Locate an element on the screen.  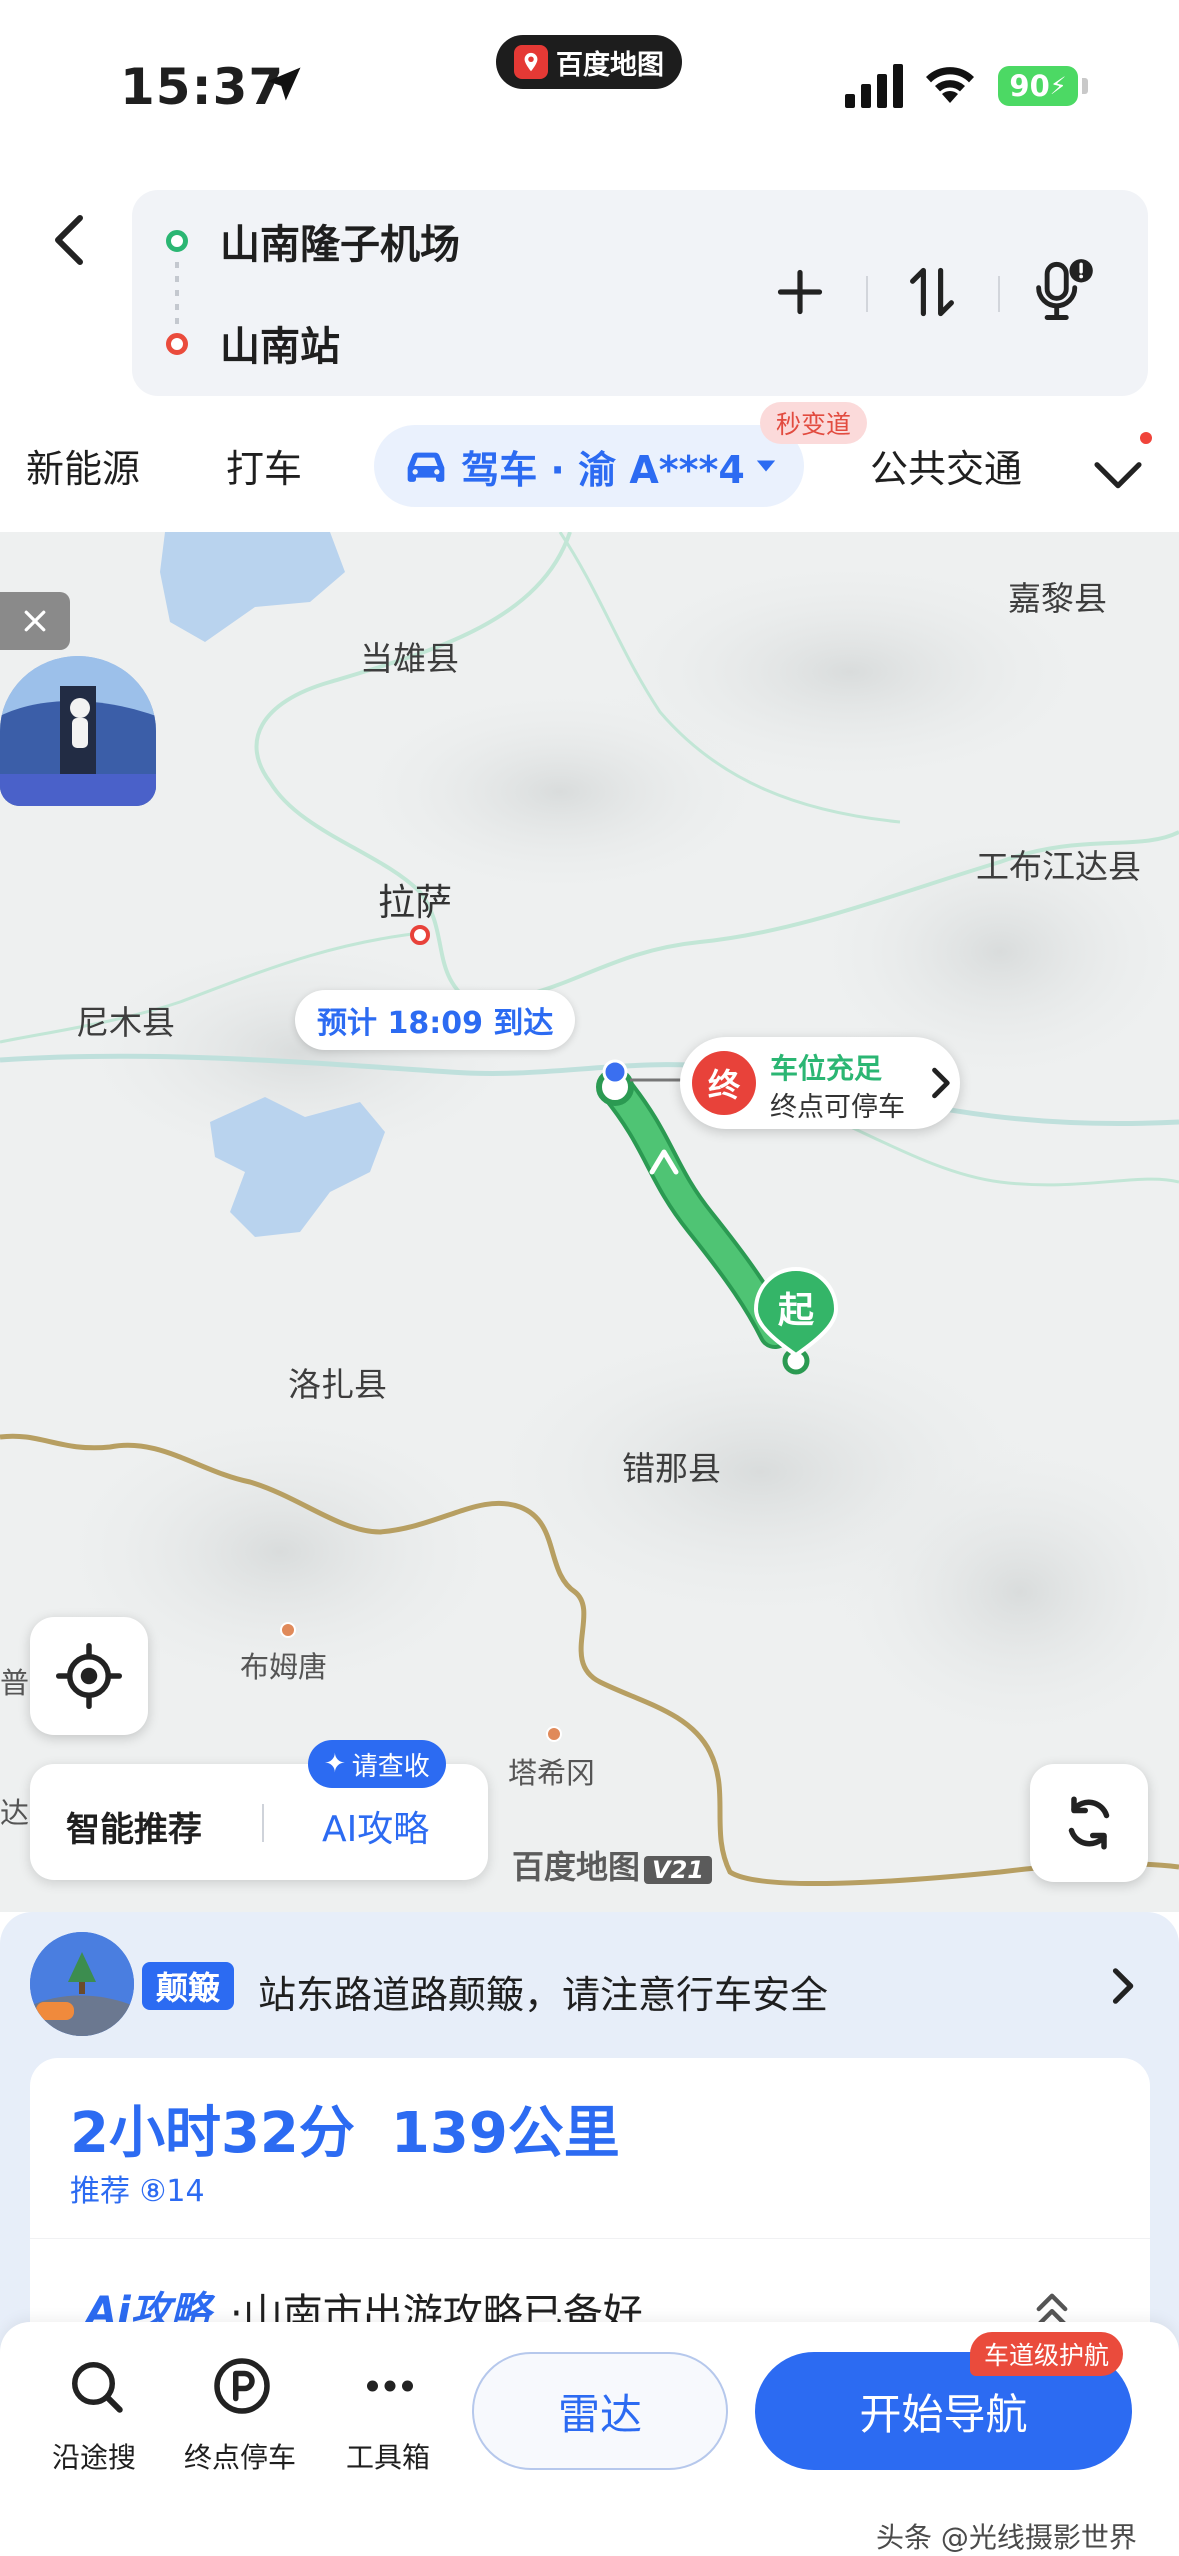
crosshair-icon is located at coordinates (89, 1676).